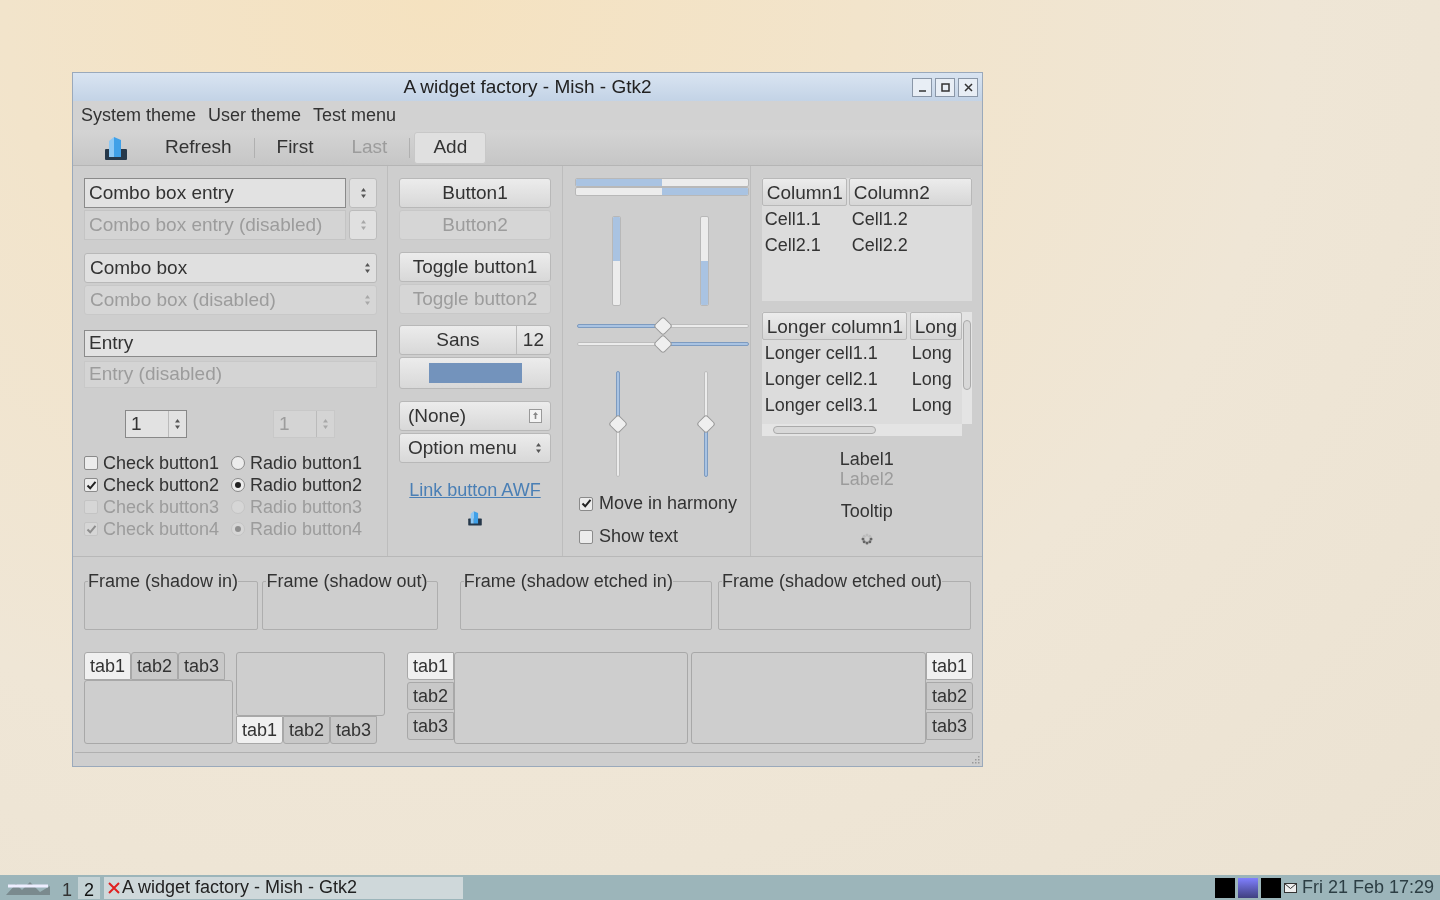  Describe the element at coordinates (475, 267) in the screenshot. I see `toggle-button: Toggle button1` at that location.